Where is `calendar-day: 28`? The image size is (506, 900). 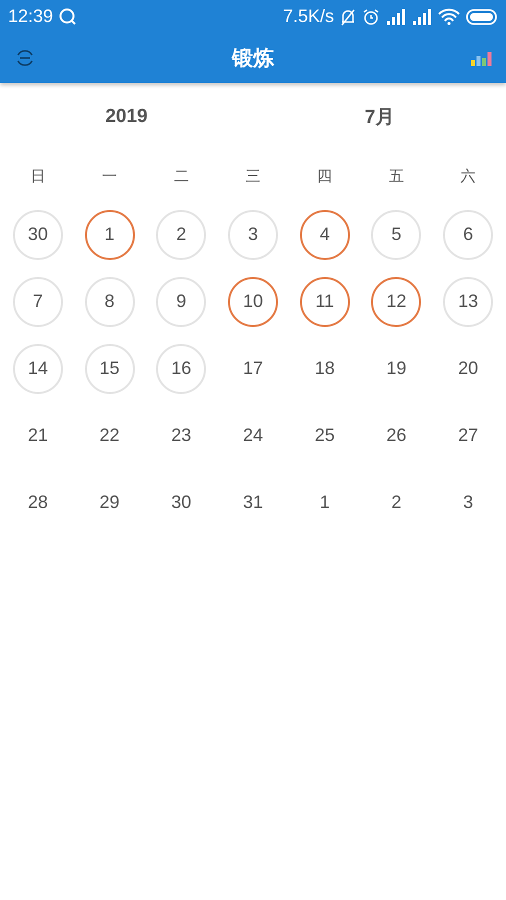 calendar-day: 28 is located at coordinates (37, 503).